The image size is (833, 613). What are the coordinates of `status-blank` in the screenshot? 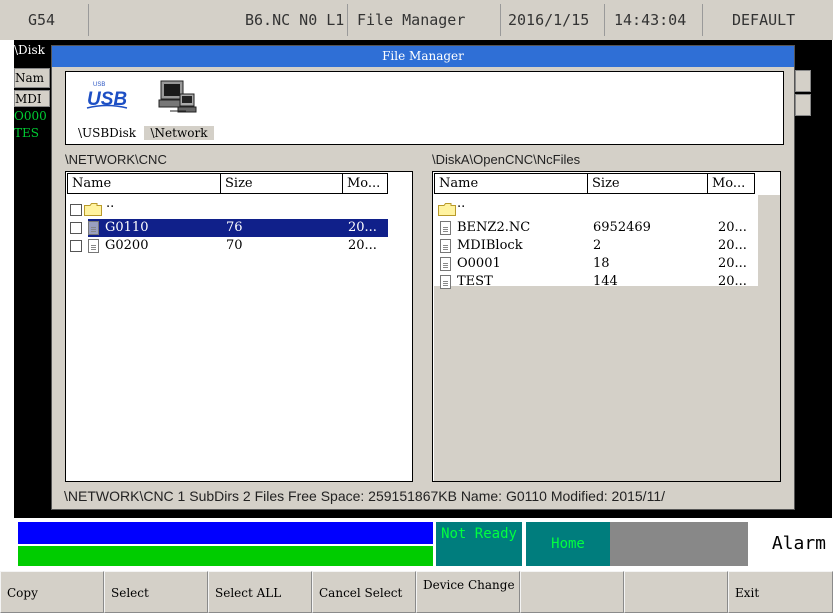 It's located at (679, 544).